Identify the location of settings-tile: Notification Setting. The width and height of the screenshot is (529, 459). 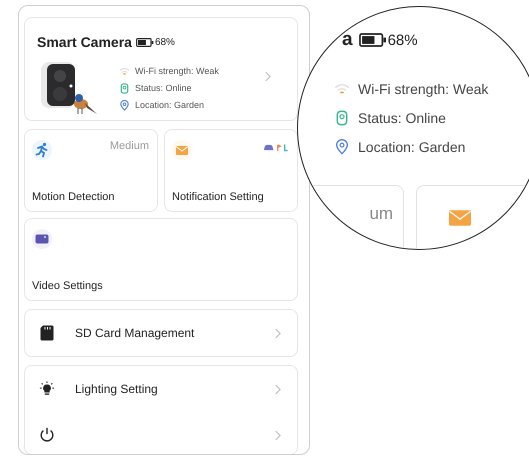
(231, 170).